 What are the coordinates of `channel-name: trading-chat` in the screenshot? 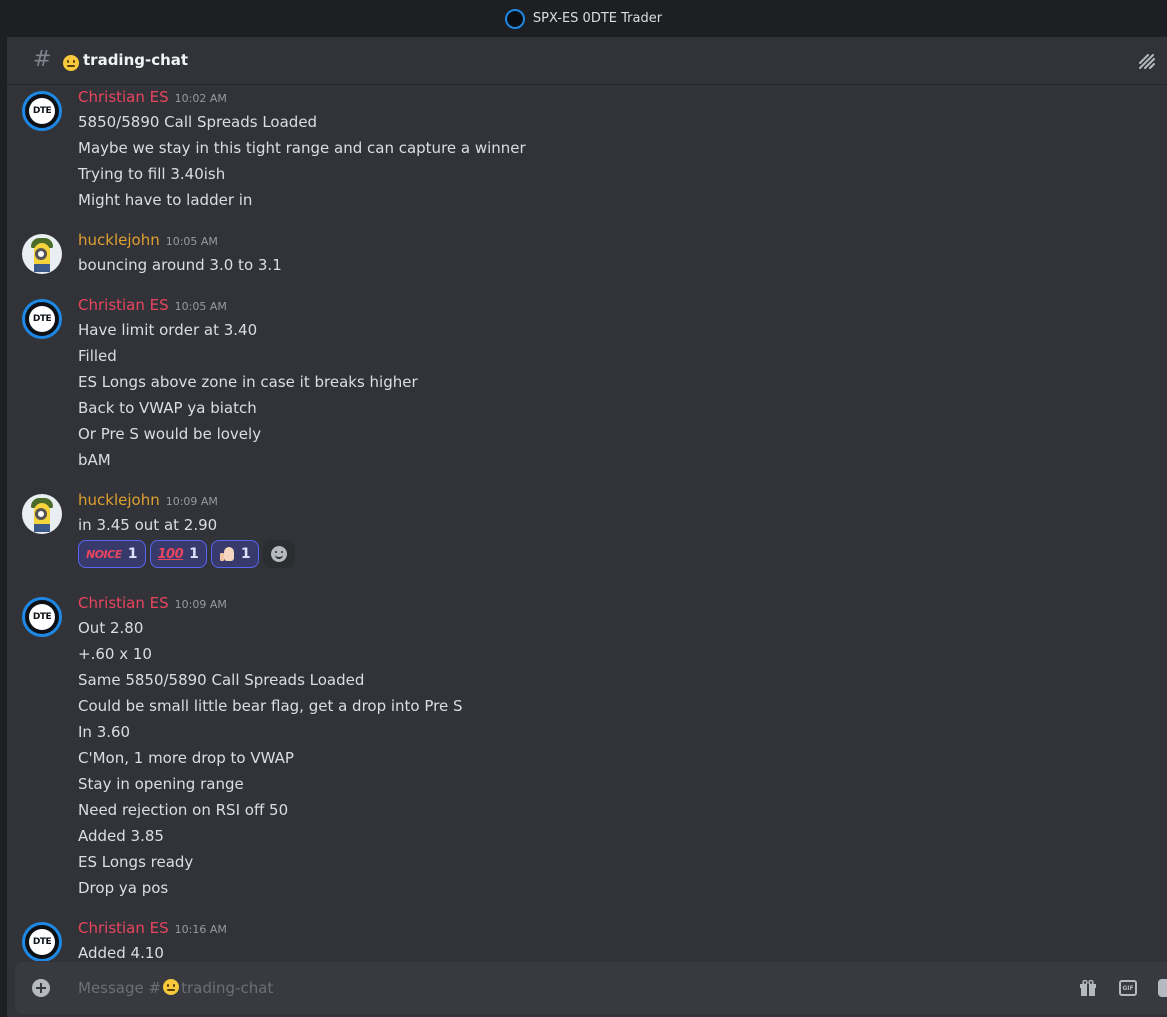 It's located at (136, 60).